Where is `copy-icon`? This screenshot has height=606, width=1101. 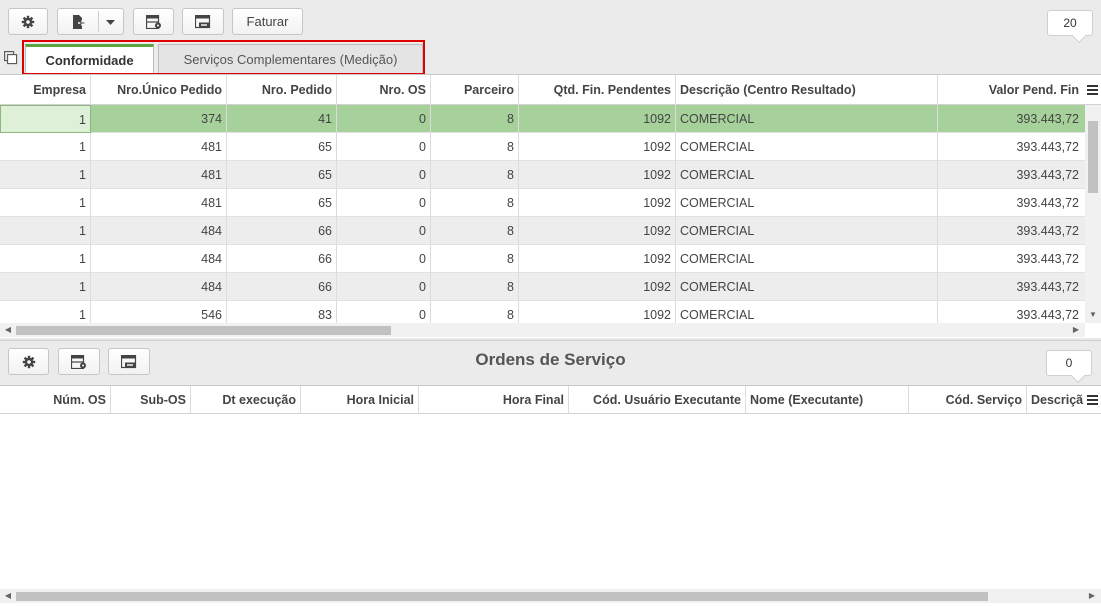 copy-icon is located at coordinates (11, 58).